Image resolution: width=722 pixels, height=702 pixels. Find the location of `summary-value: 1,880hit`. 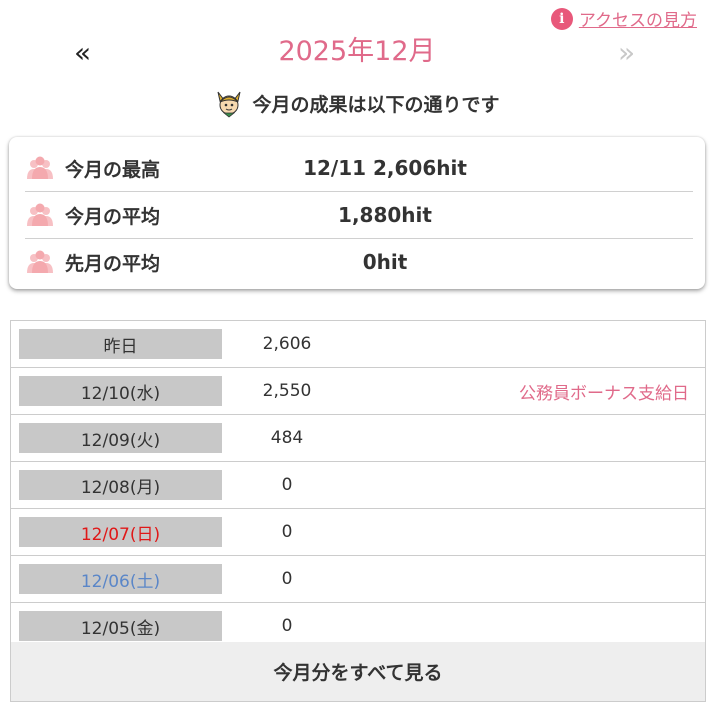

summary-value: 1,880hit is located at coordinates (385, 215).